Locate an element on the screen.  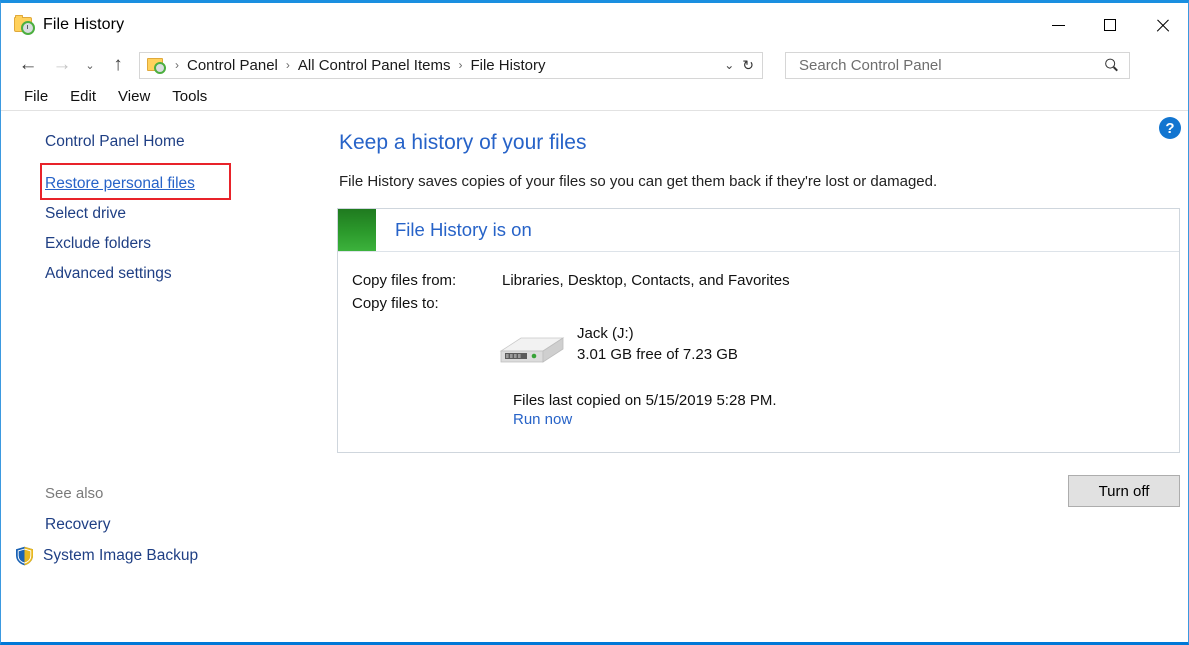
shield-icon is located at coordinates (24, 556).